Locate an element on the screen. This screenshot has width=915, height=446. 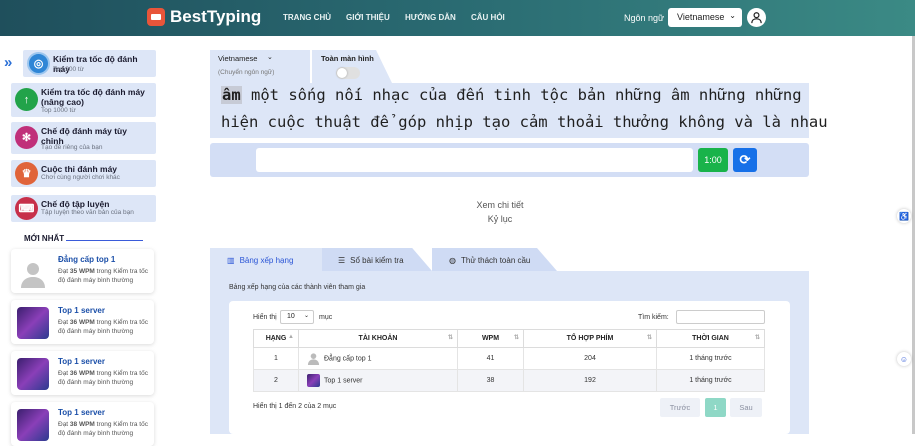
nav-home: TRANG CHỦ is located at coordinates (307, 17).